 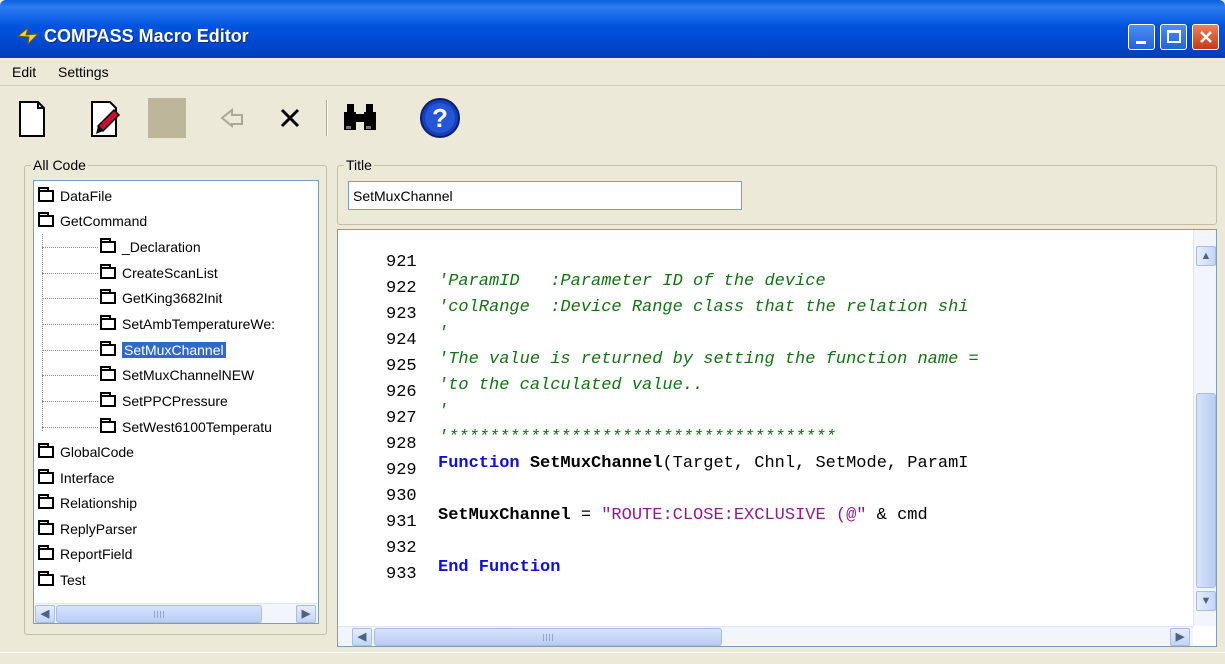 What do you see at coordinates (440, 118) in the screenshot?
I see `help-icon: ?` at bounding box center [440, 118].